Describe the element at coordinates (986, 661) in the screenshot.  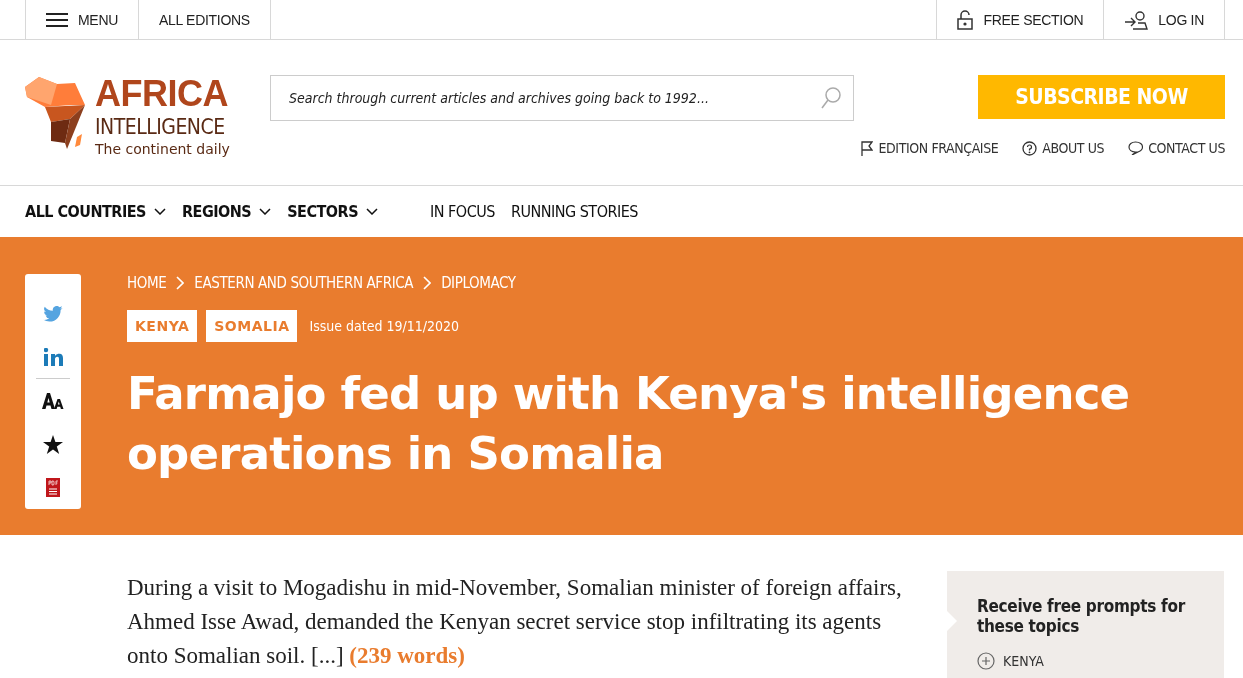
I see `plus-circle-icon` at that location.